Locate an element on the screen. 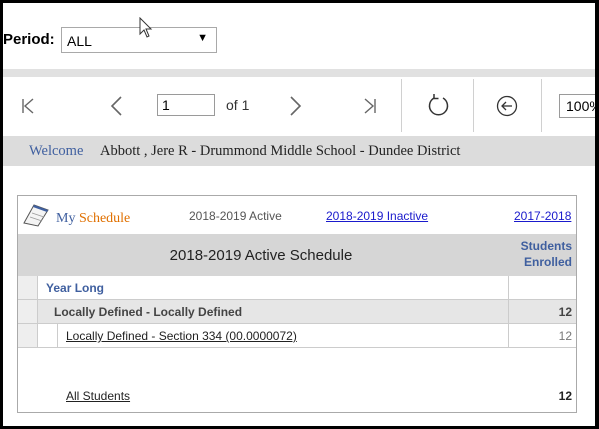  mouse-pointer-icon is located at coordinates (146, 27).